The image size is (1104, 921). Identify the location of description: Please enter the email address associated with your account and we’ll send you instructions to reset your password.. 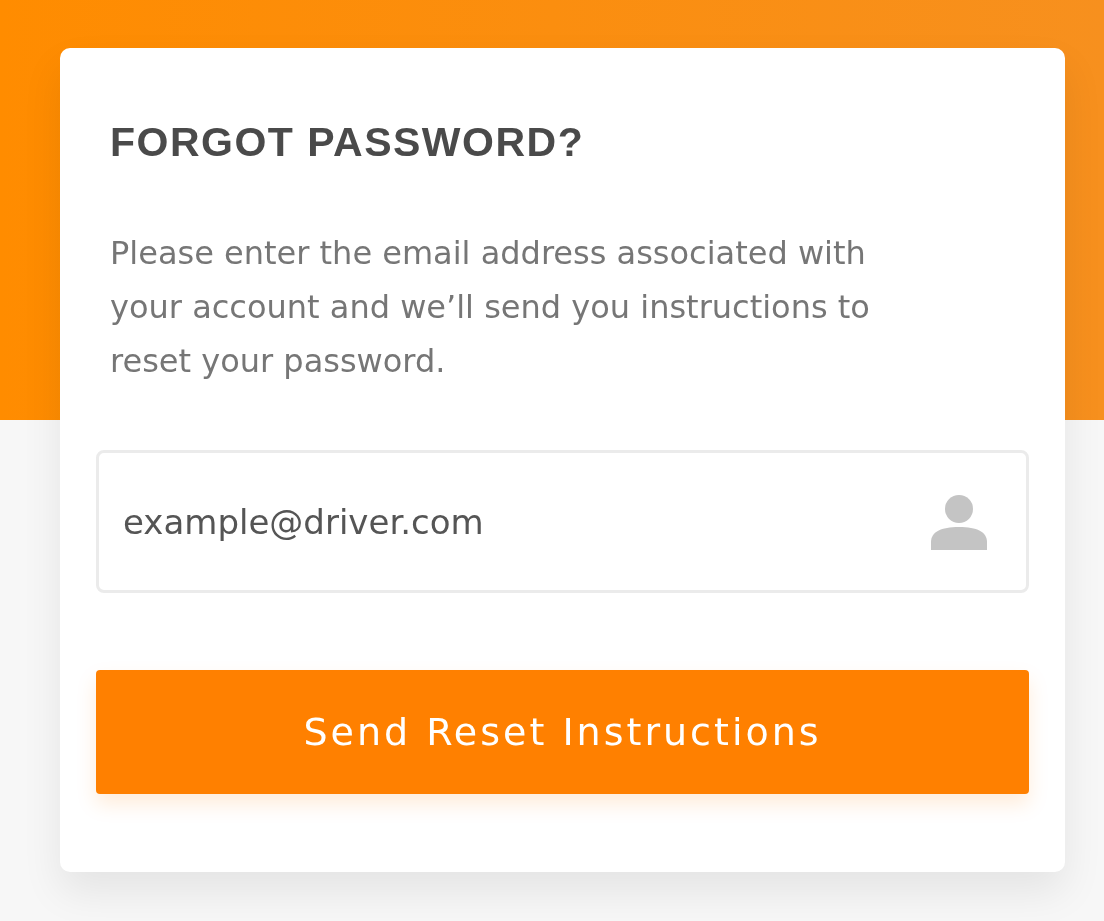
(490, 307).